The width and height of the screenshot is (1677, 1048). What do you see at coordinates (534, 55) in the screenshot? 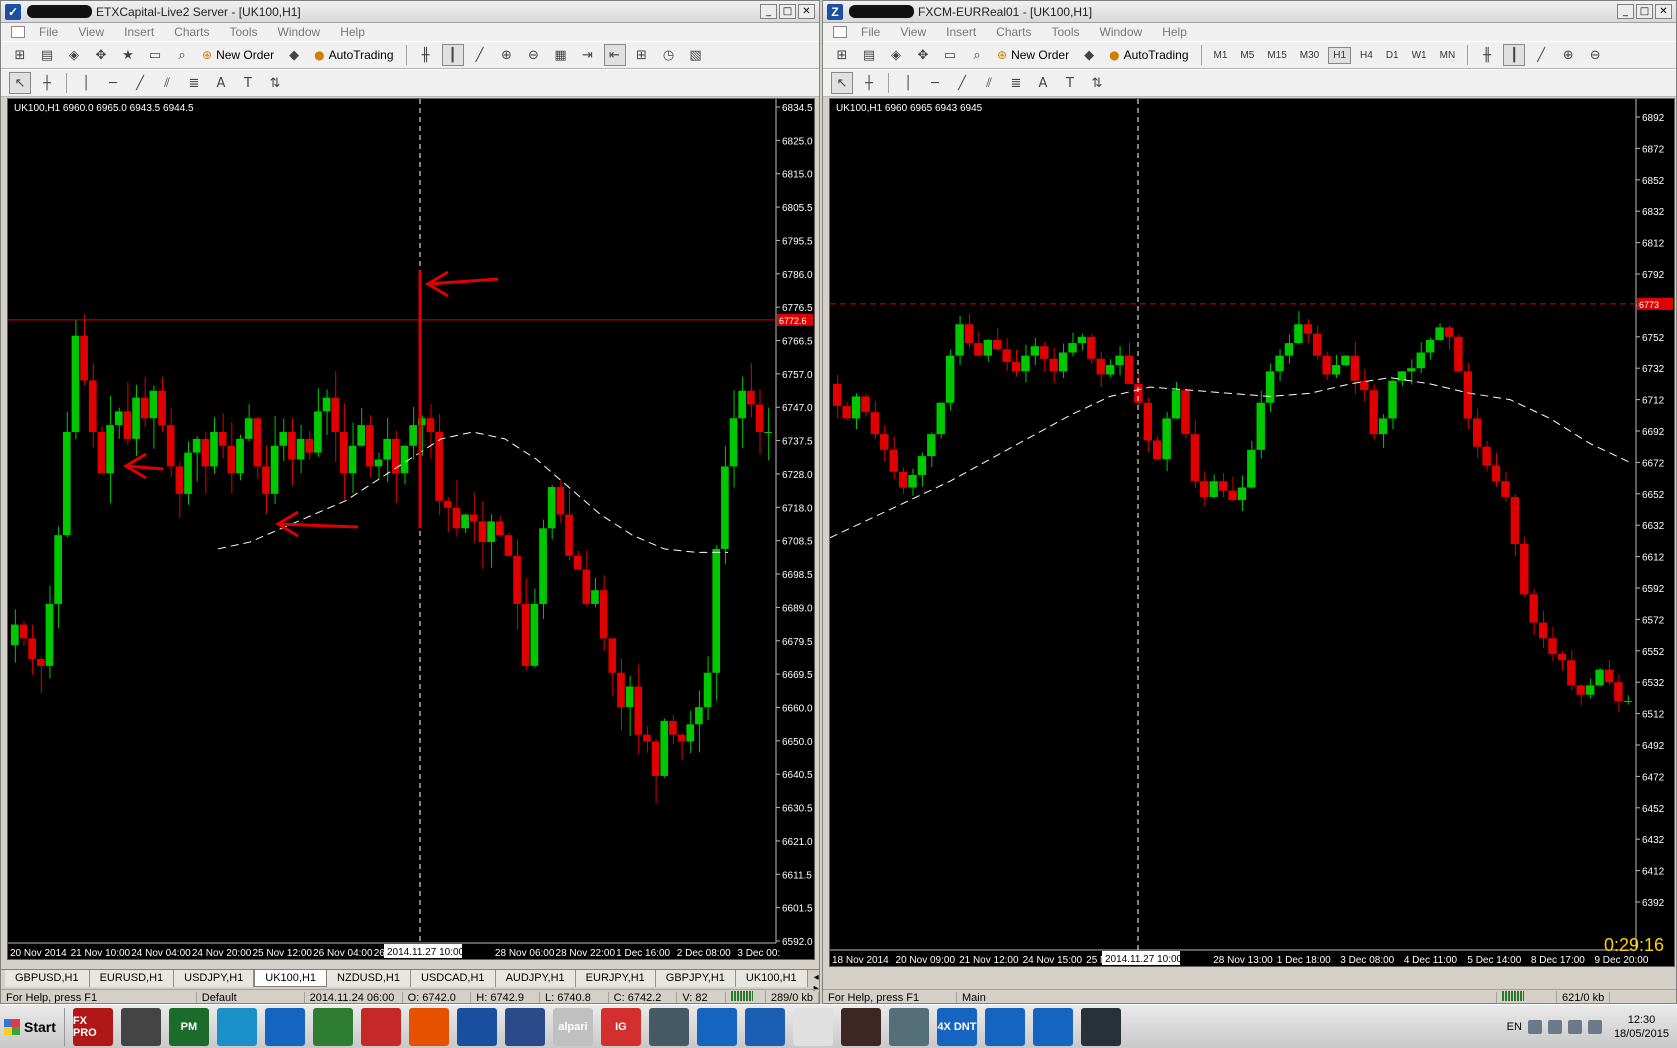
I see `zoom-out-icon: ⊖` at bounding box center [534, 55].